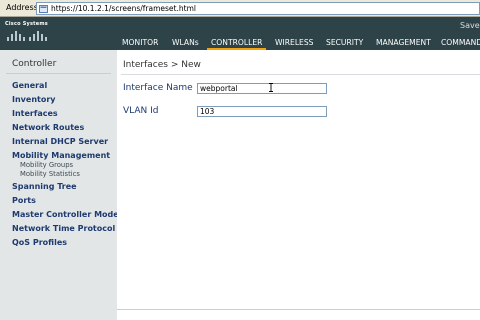 The width and height of the screenshot is (480, 320). What do you see at coordinates (162, 65) in the screenshot?
I see `page-title: Interfaces > New` at bounding box center [162, 65].